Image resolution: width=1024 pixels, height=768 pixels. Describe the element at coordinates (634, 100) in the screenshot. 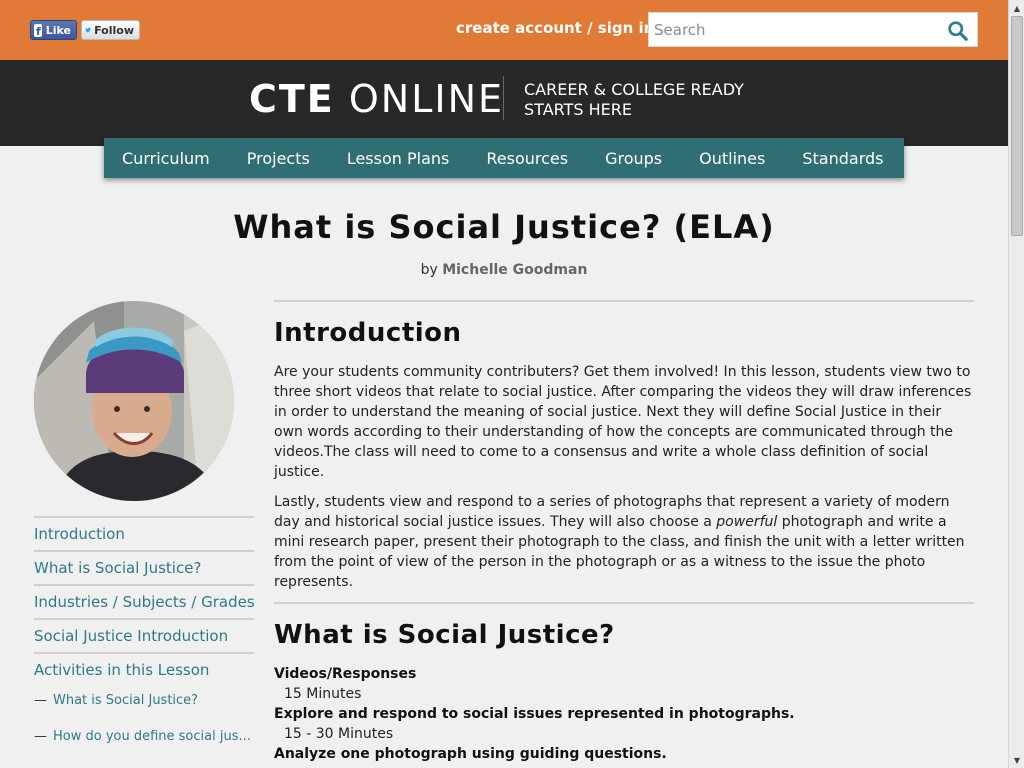

I see `tagline: CAREER & COLLEGE READY STARTS HERE` at that location.